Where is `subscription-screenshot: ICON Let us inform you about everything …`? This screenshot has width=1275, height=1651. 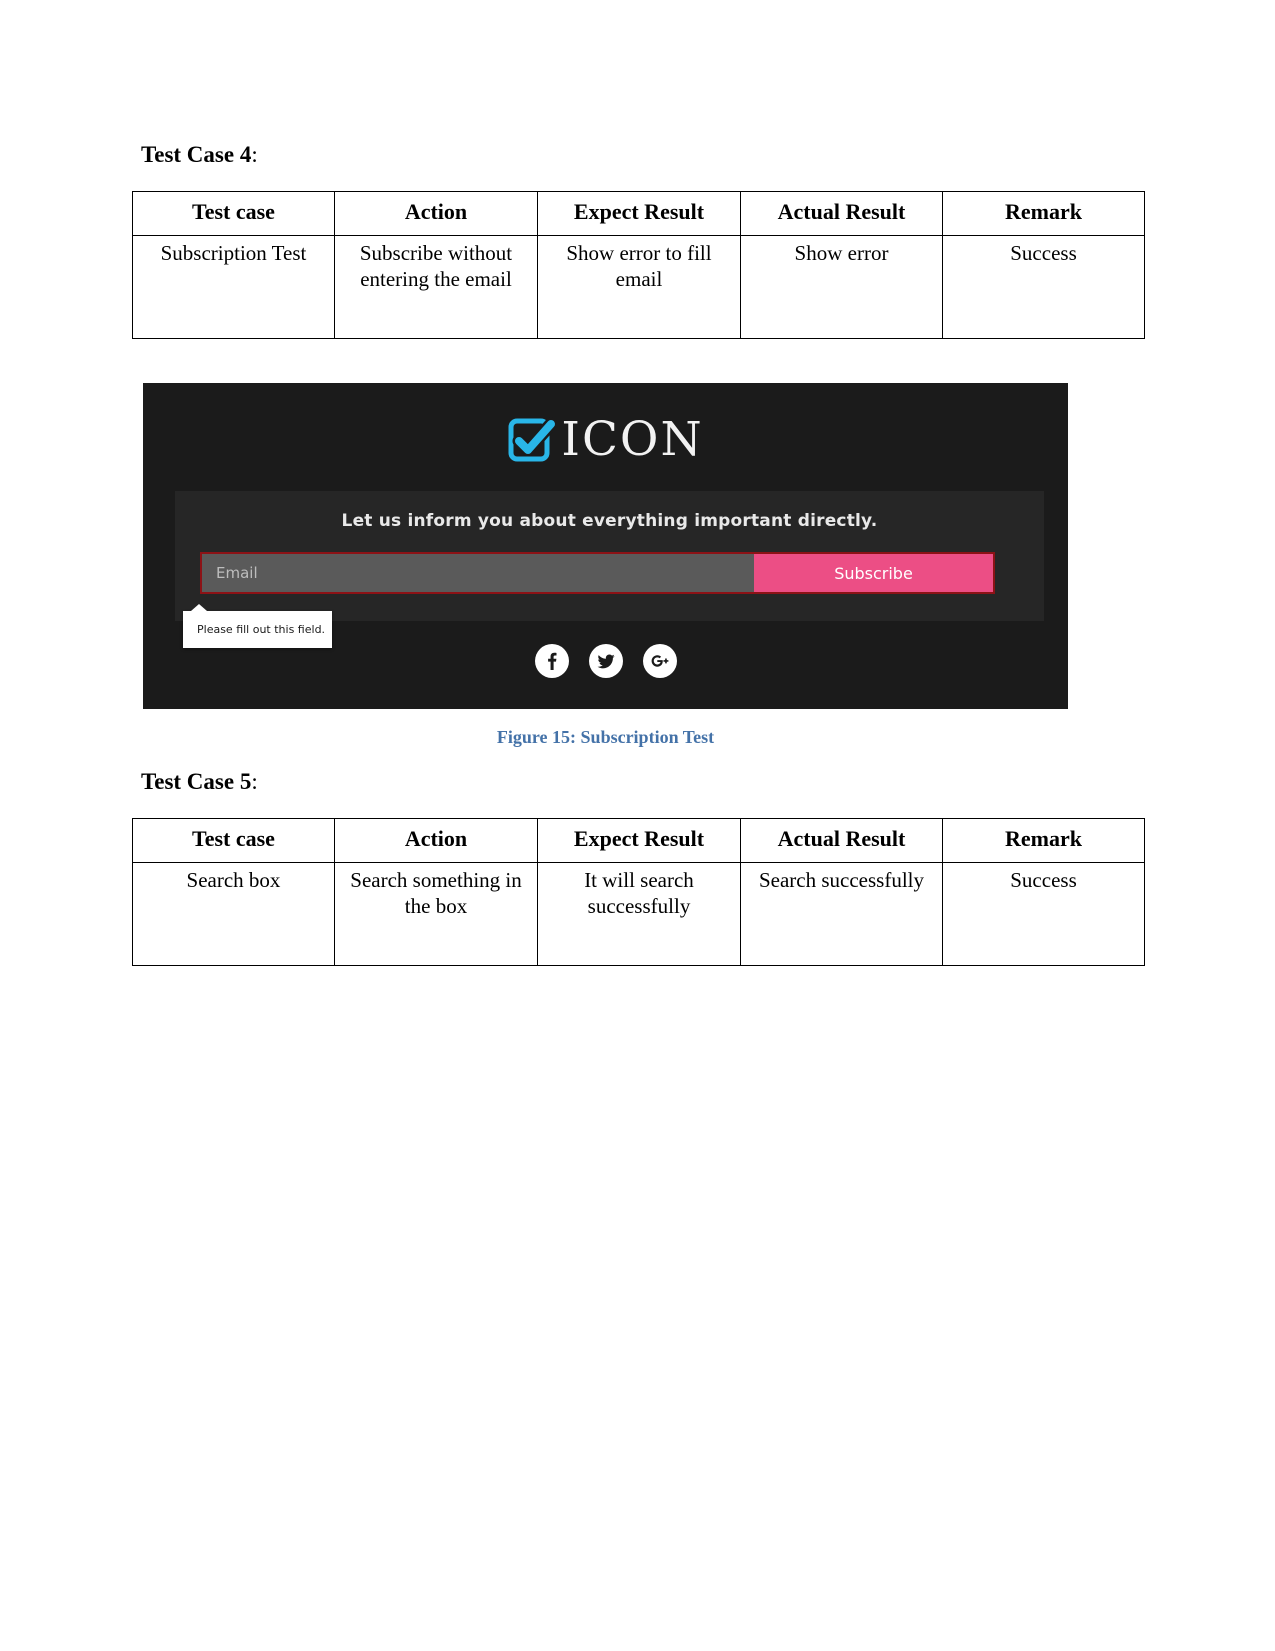 subscription-screenshot: ICON Let us inform you about everything … is located at coordinates (605, 546).